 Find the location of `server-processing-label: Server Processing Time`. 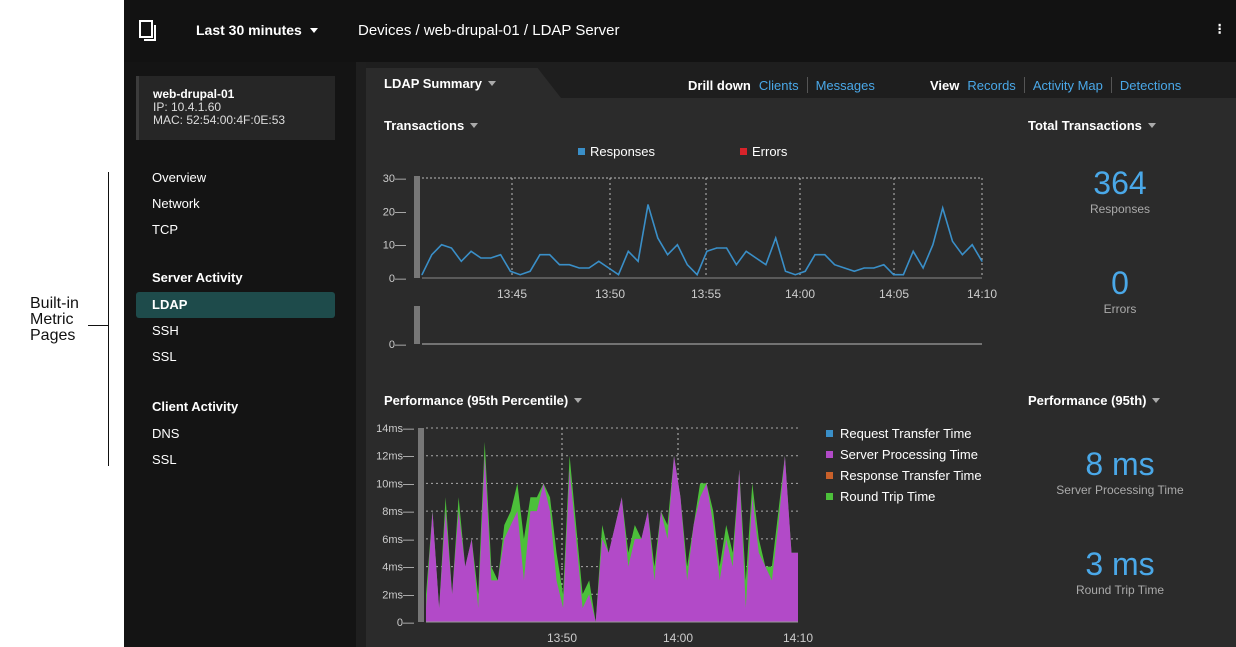

server-processing-label: Server Processing Time is located at coordinates (1120, 490).